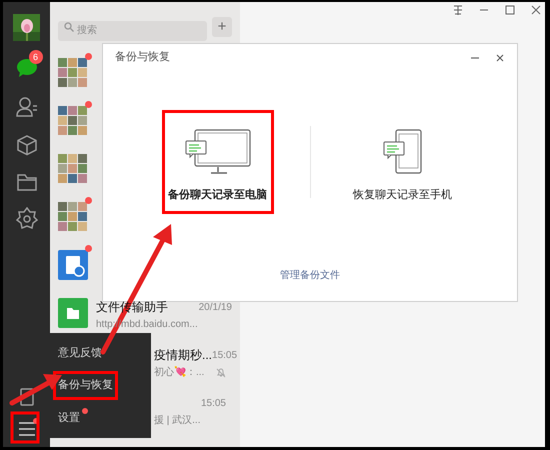  I want to click on dialog-title: 备份与恢复, so click(142, 58).